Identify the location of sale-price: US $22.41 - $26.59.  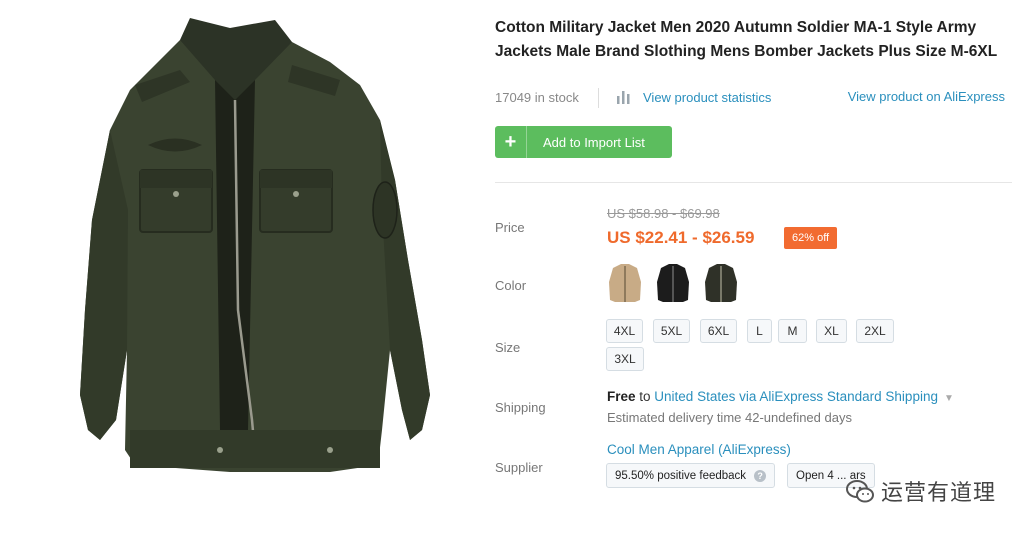
(681, 237).